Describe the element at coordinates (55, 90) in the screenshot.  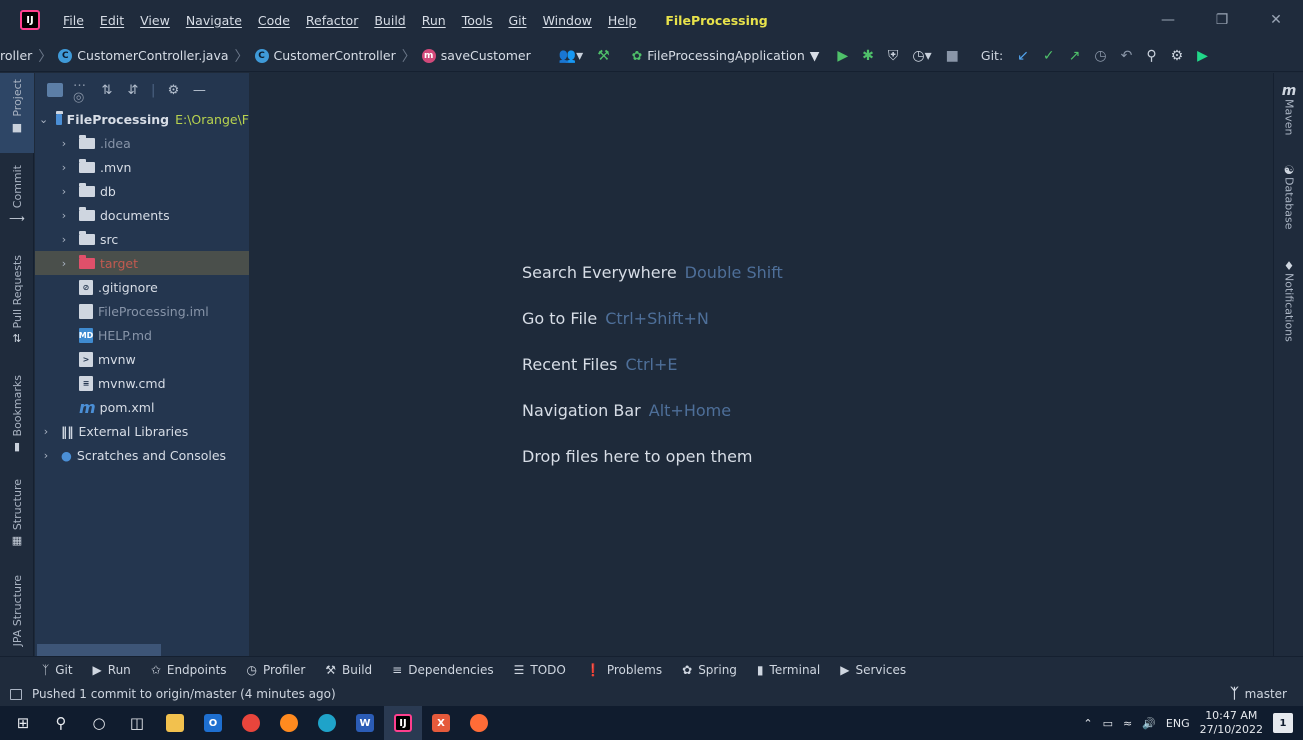
I see `project-view-icon` at that location.